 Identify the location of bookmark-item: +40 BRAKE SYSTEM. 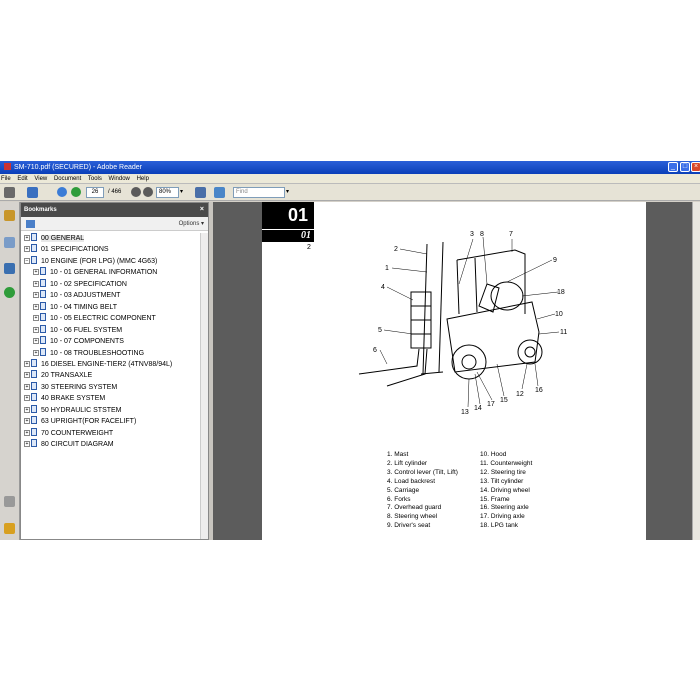
(64, 398).